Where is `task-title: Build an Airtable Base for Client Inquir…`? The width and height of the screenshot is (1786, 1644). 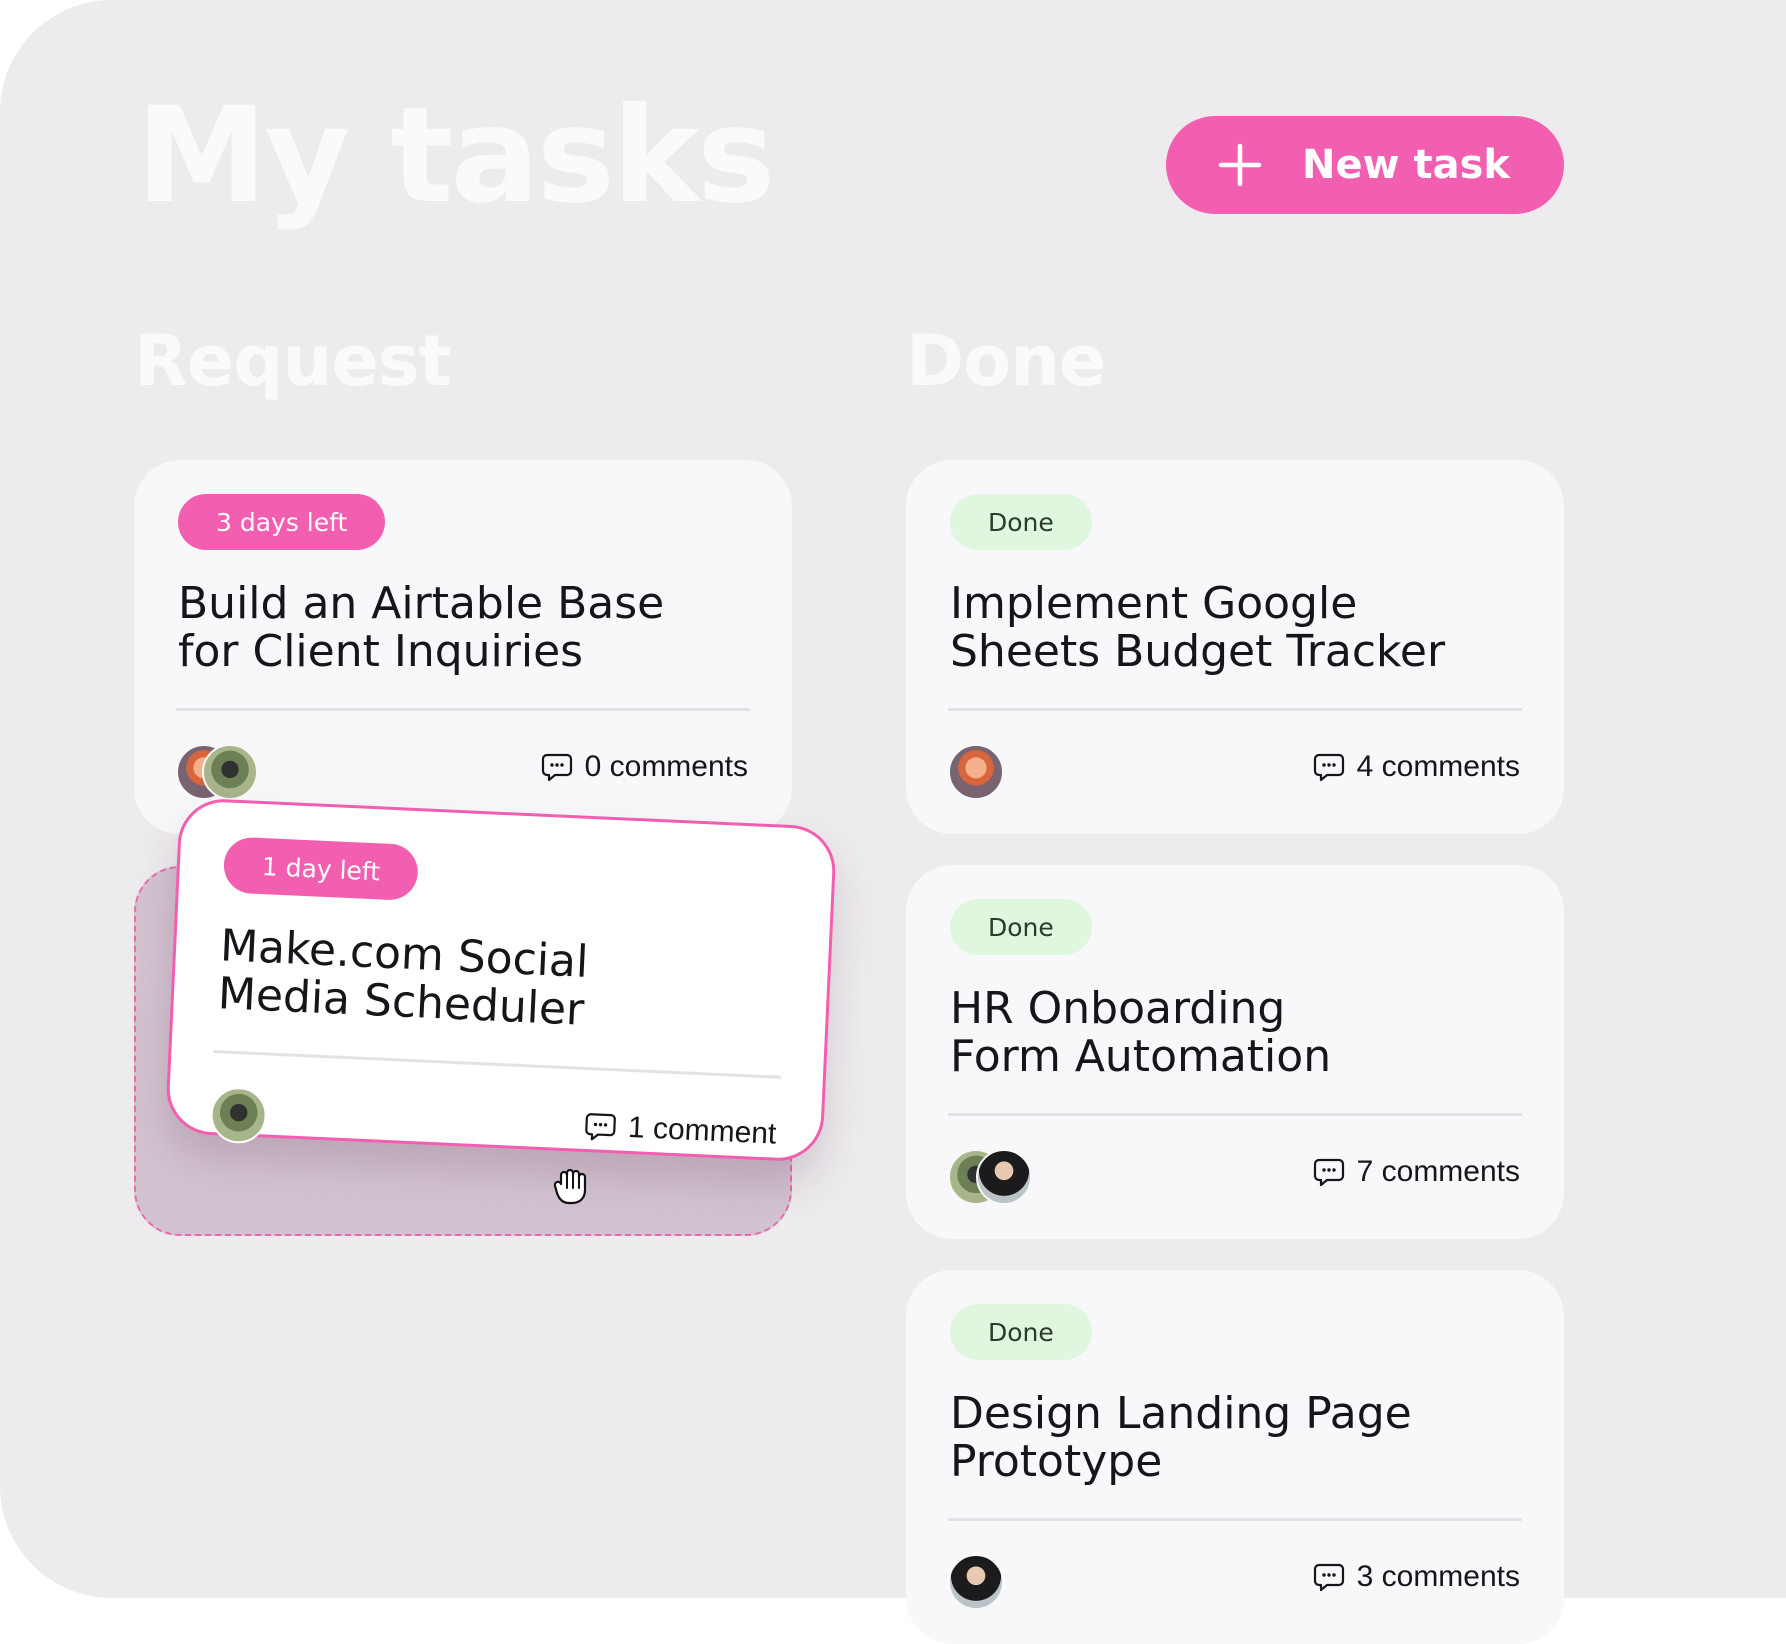
task-title: Build an Airtable Base for Client Inquir… is located at coordinates (421, 627).